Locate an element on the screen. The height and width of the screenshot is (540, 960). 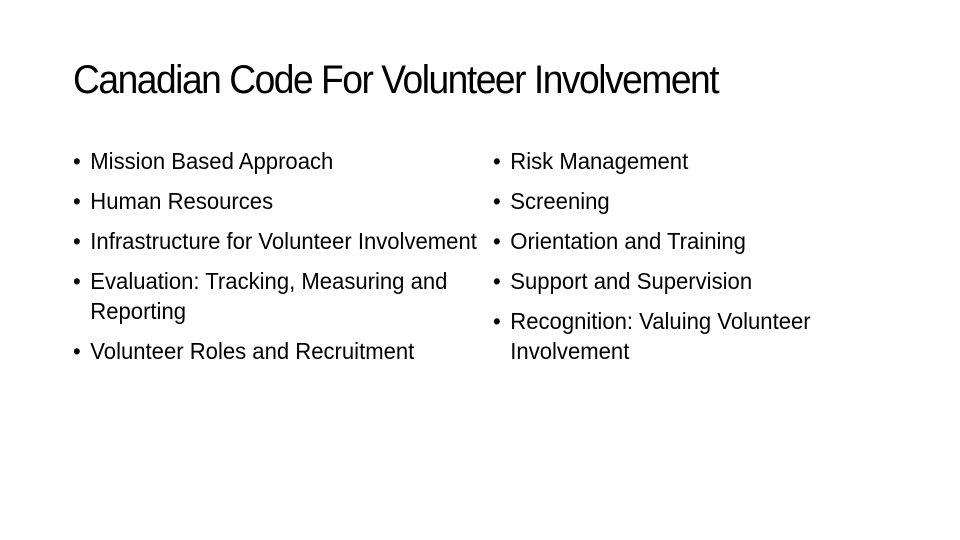
list-item-text: Volunteer Roles and Recruitment is located at coordinates (252, 351).